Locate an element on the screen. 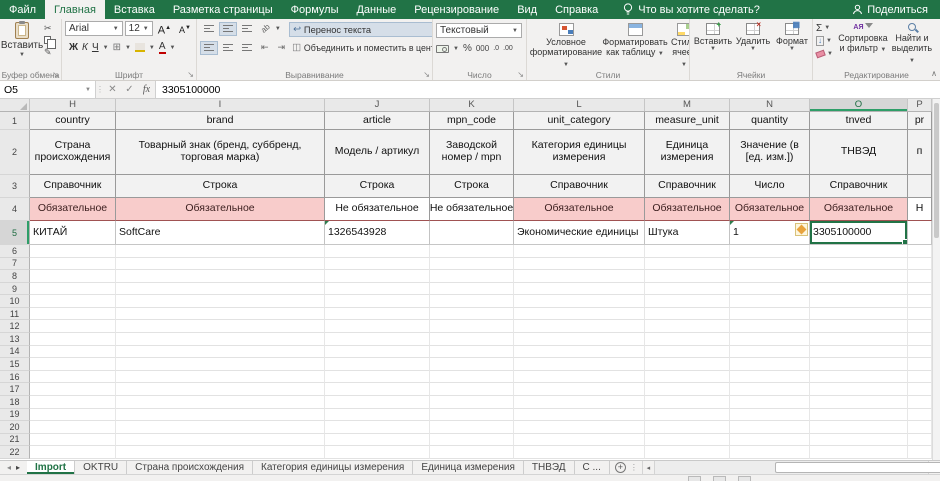 The image size is (940, 481). cell-O11 is located at coordinates (859, 314).